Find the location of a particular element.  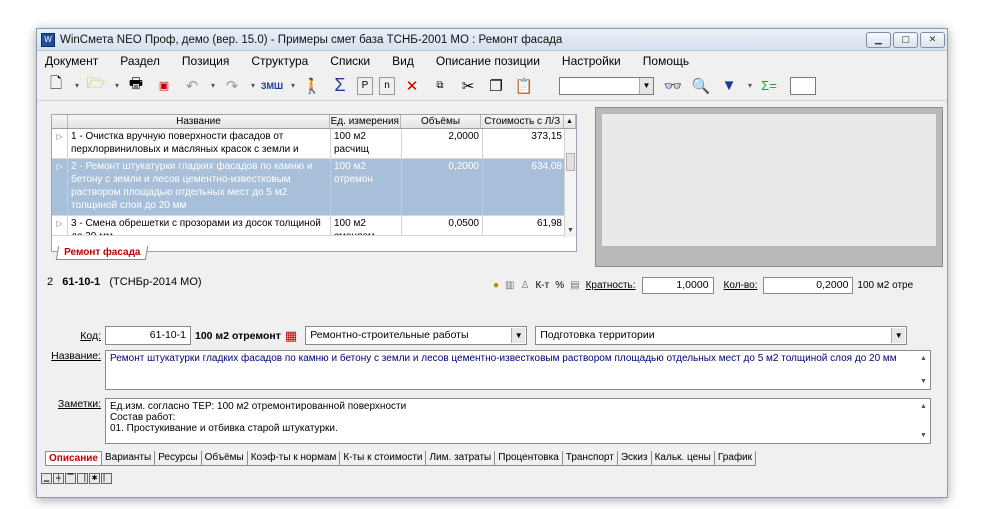

tab-volumes: Объёмы is located at coordinates (225, 458).